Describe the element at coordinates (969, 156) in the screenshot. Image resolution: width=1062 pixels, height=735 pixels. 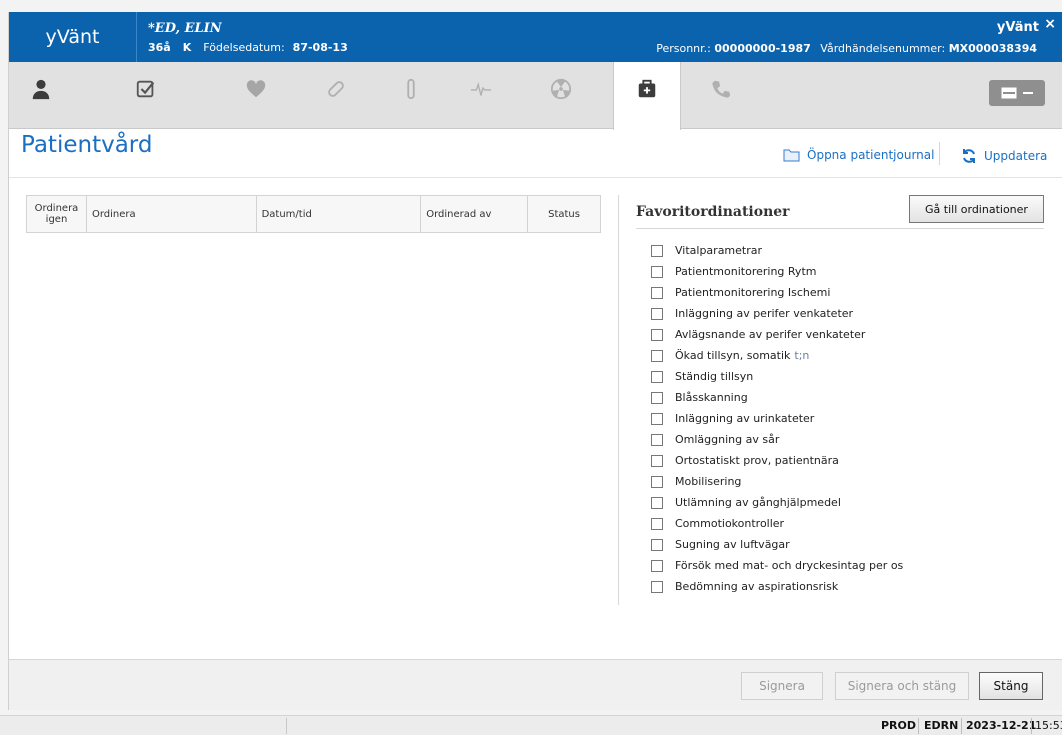
I see `refresh-icon` at that location.